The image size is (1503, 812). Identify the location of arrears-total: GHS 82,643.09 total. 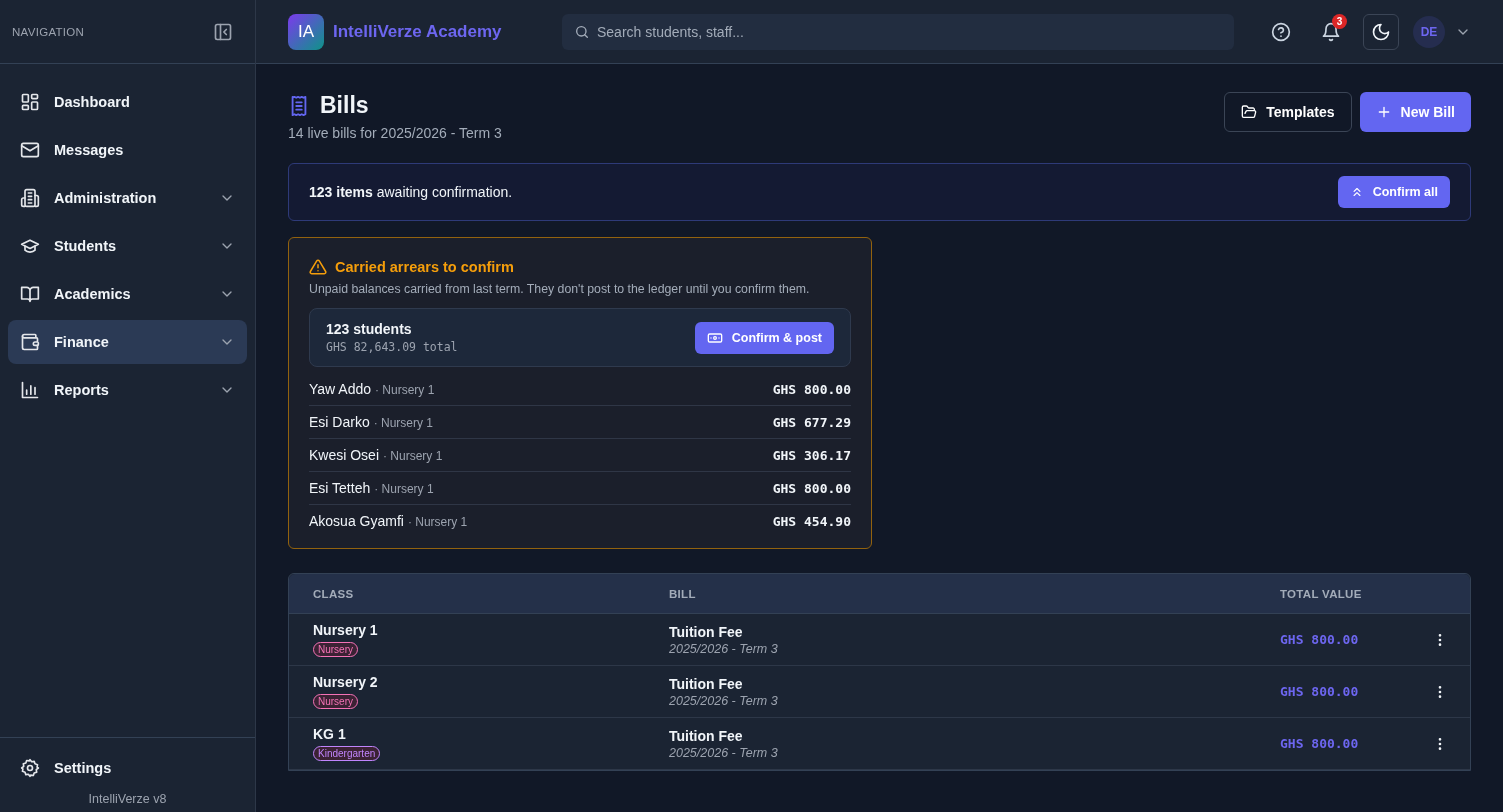
(392, 347).